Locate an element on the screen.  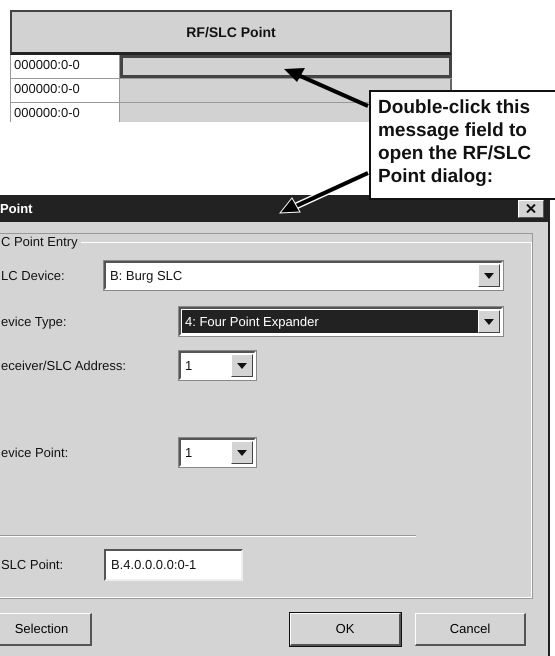
dialog-button: OK is located at coordinates (345, 629).